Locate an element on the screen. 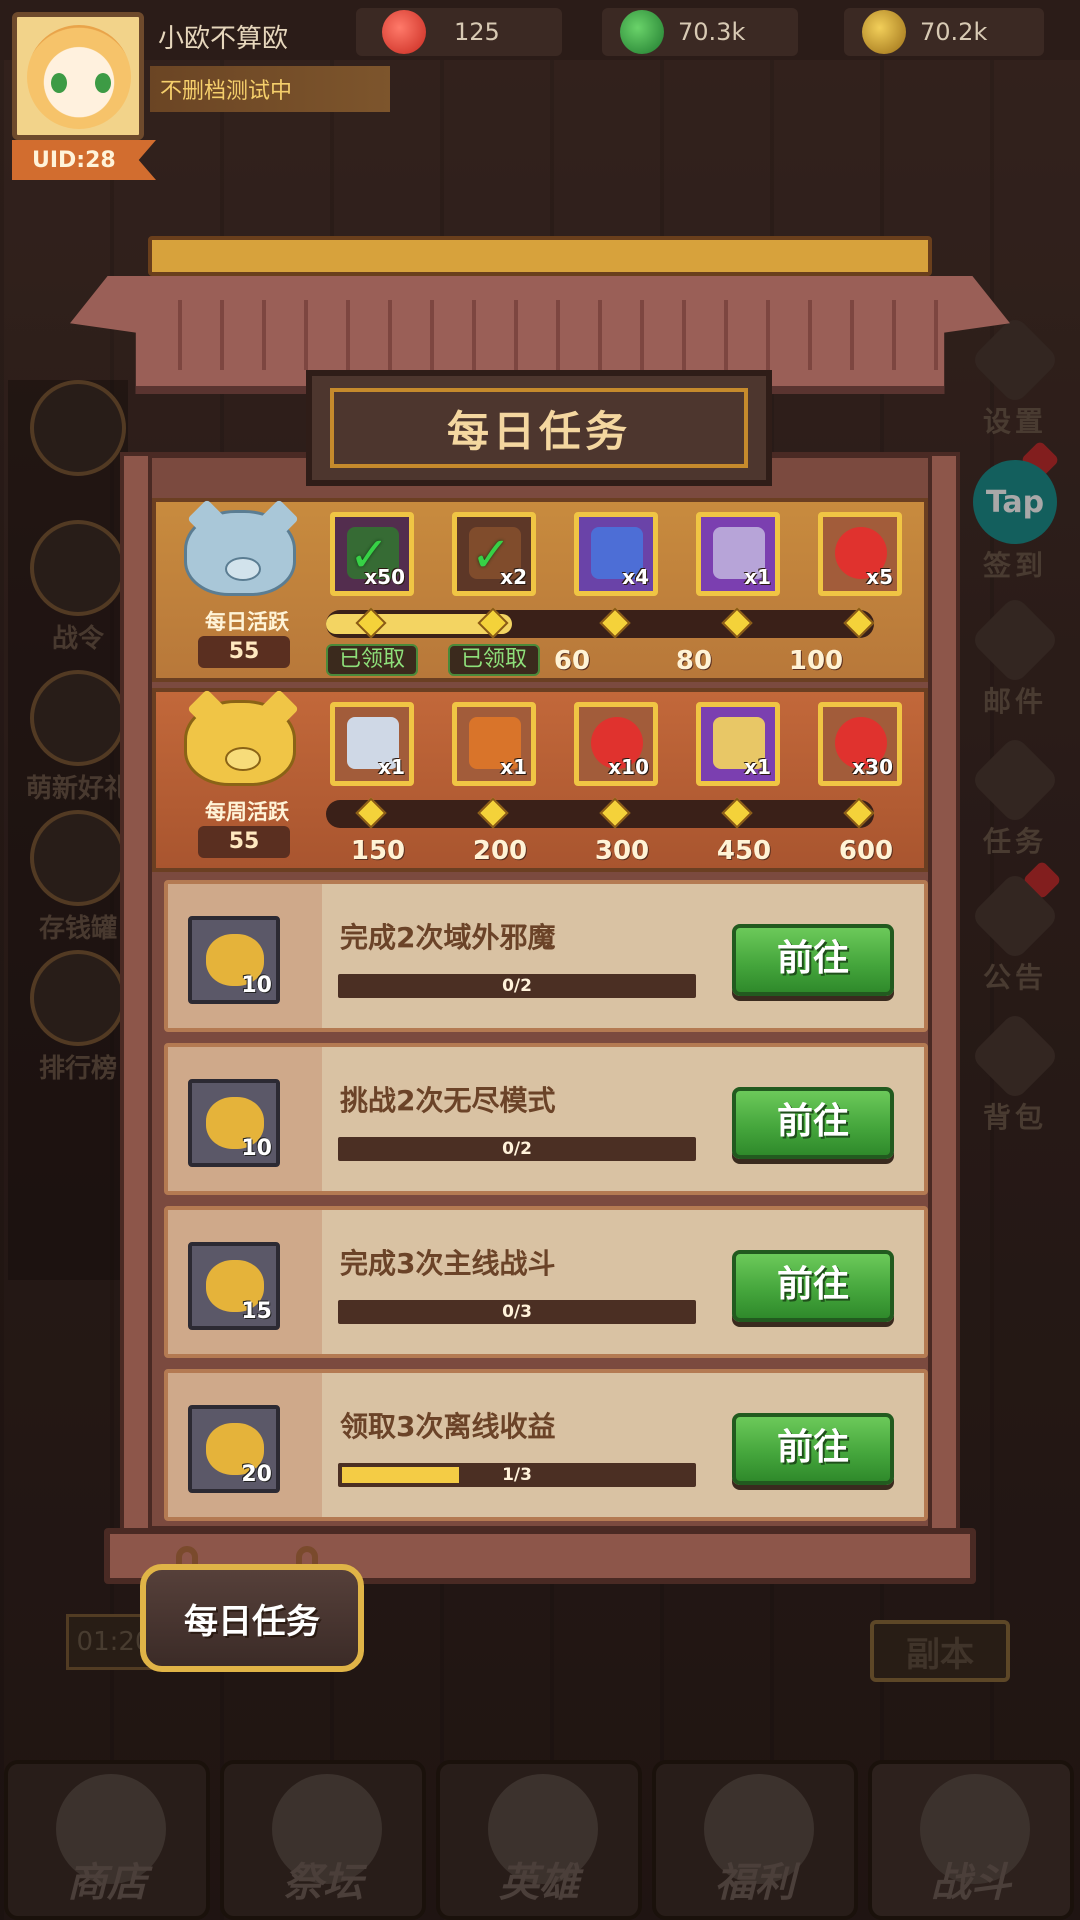 The image size is (1080, 1920). task-title: 领取3次离线收益 is located at coordinates (448, 1426).